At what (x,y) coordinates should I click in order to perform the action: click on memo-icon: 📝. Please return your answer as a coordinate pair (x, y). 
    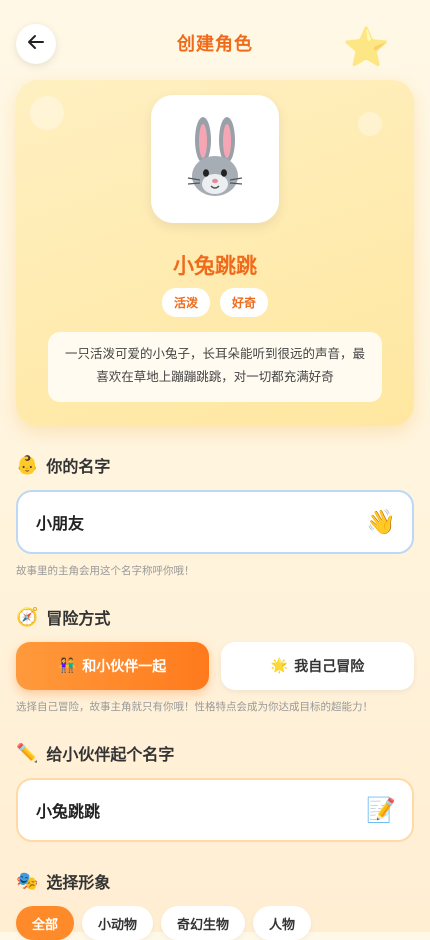
    Looking at the image, I should click on (381, 810).